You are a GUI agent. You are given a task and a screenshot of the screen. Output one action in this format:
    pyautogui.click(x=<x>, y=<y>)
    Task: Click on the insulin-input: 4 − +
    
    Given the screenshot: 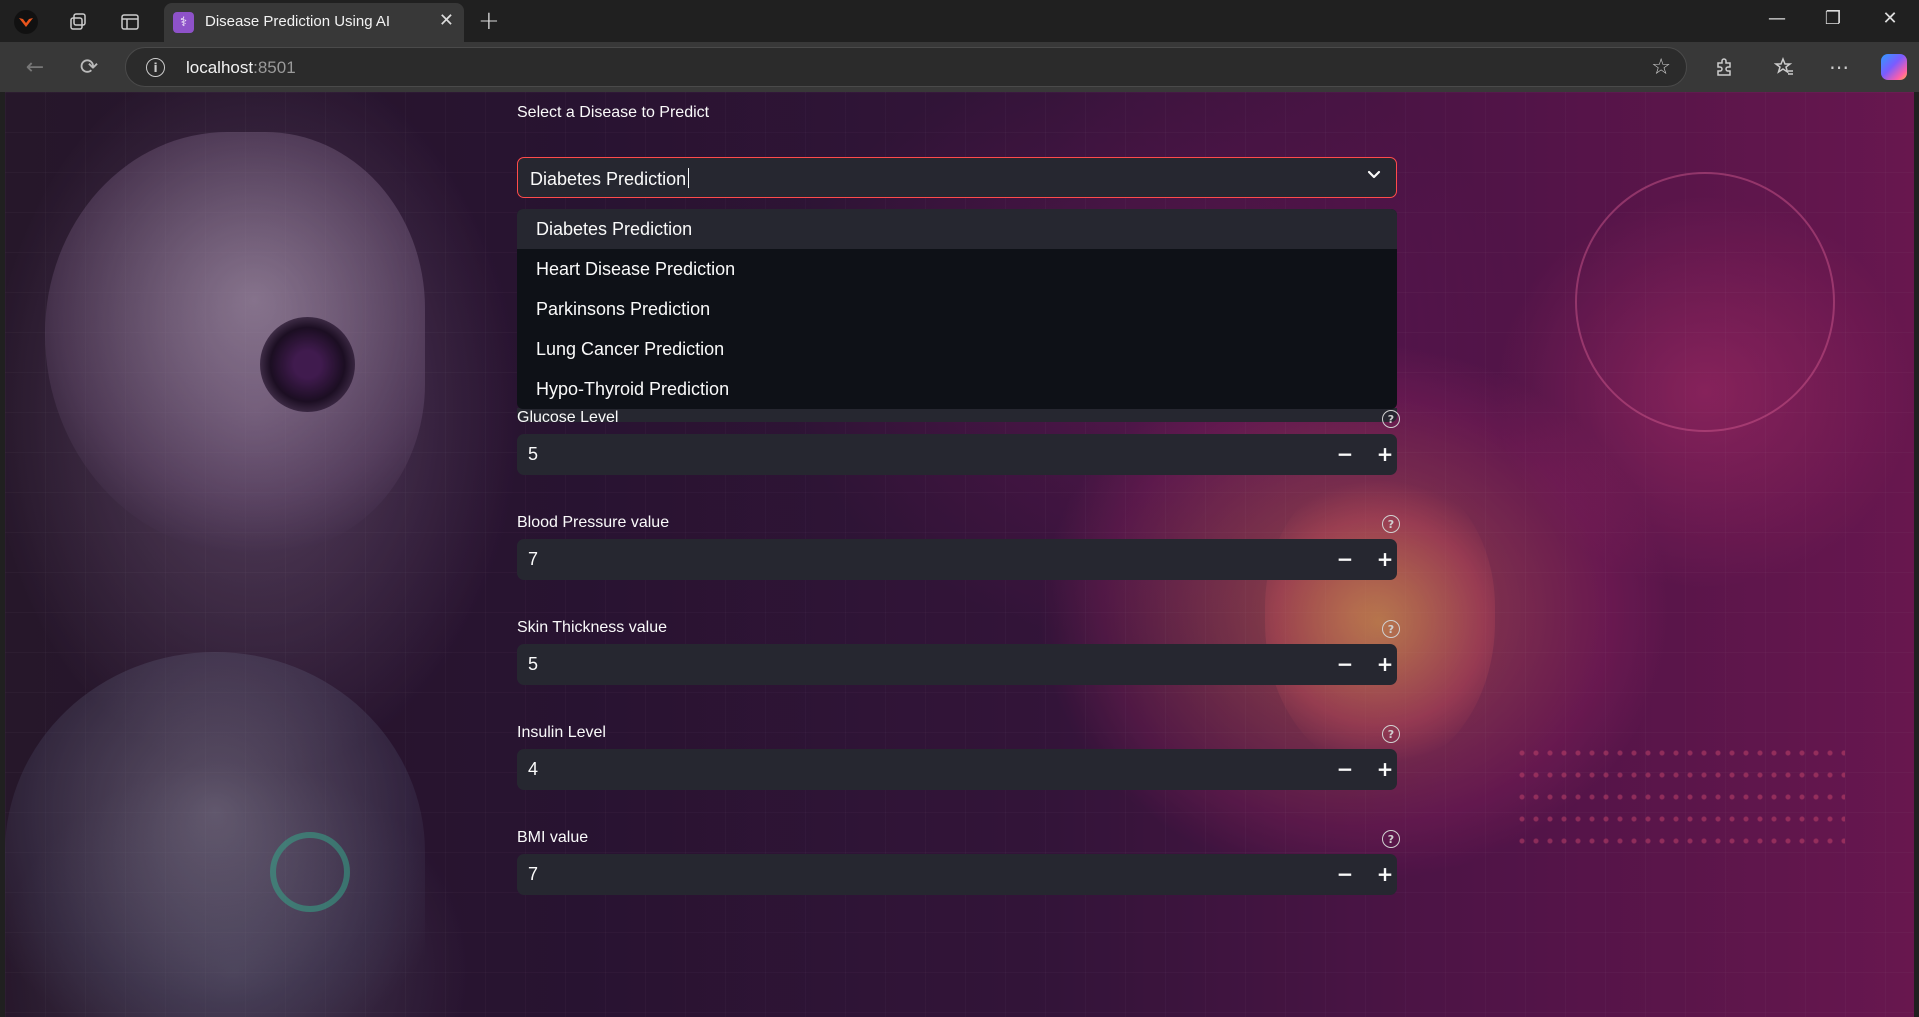 What is the action you would take?
    pyautogui.click(x=957, y=769)
    